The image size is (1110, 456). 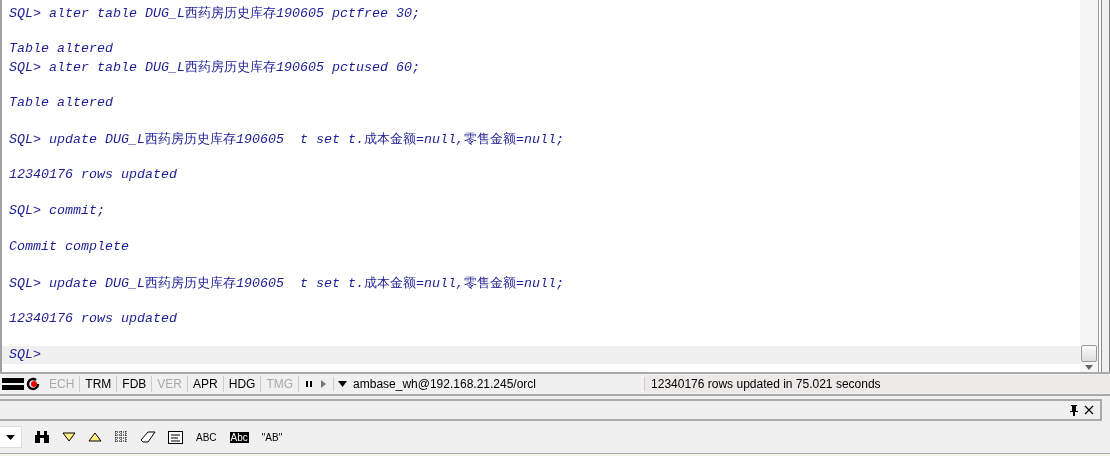 I want to click on refresh-icon, so click(x=33, y=384).